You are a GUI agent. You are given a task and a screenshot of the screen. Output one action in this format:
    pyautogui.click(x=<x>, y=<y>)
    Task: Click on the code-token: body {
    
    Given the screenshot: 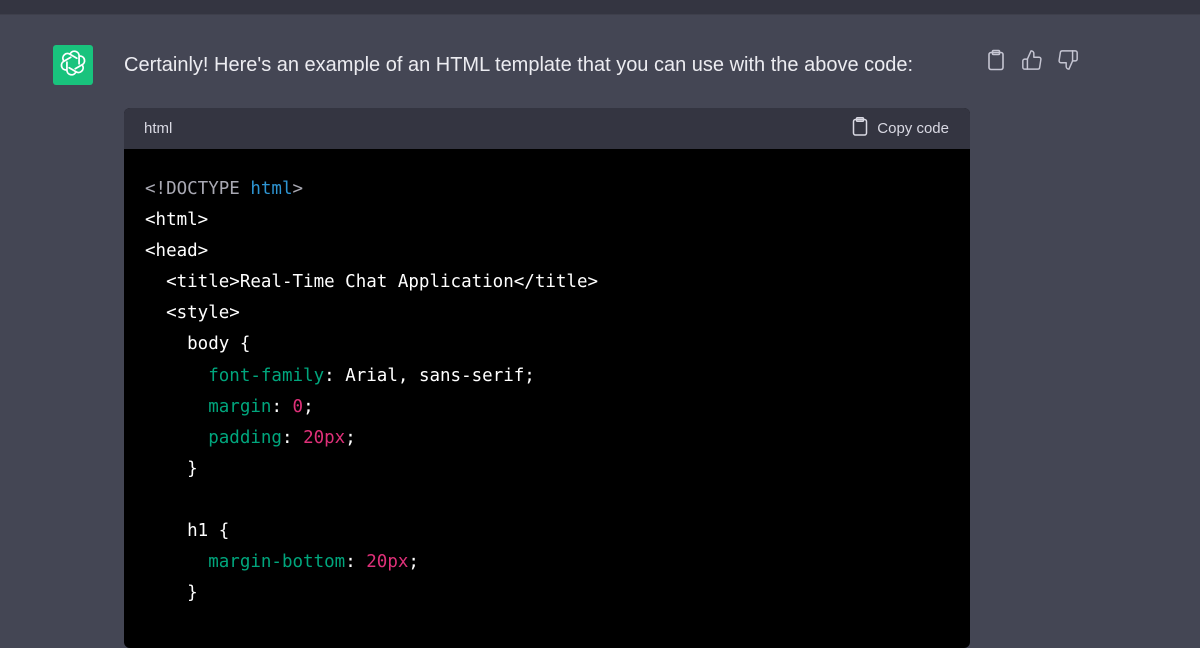 What is the action you would take?
    pyautogui.click(x=198, y=344)
    